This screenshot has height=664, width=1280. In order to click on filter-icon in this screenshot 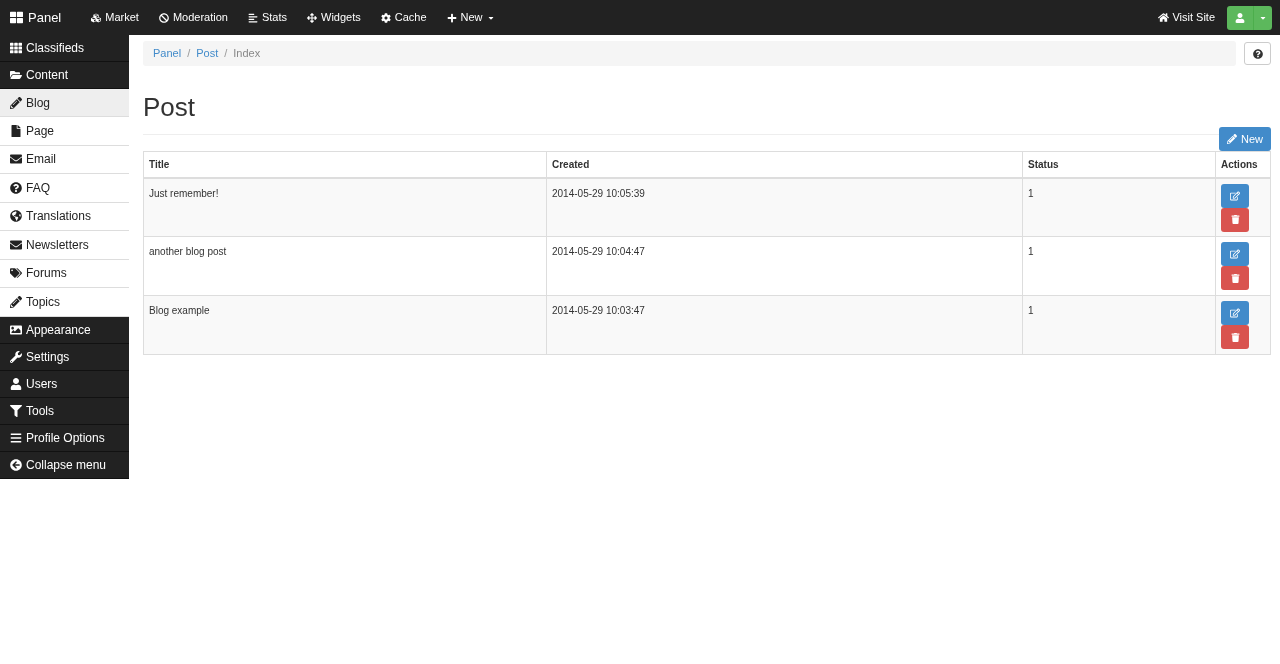, I will do `click(16, 410)`.